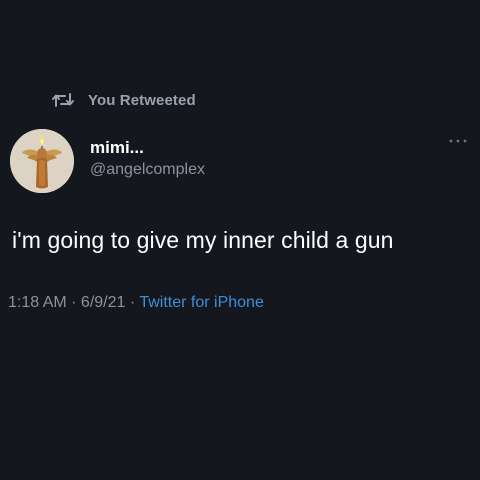  Describe the element at coordinates (63, 100) in the screenshot. I see `retweet-icon` at that location.